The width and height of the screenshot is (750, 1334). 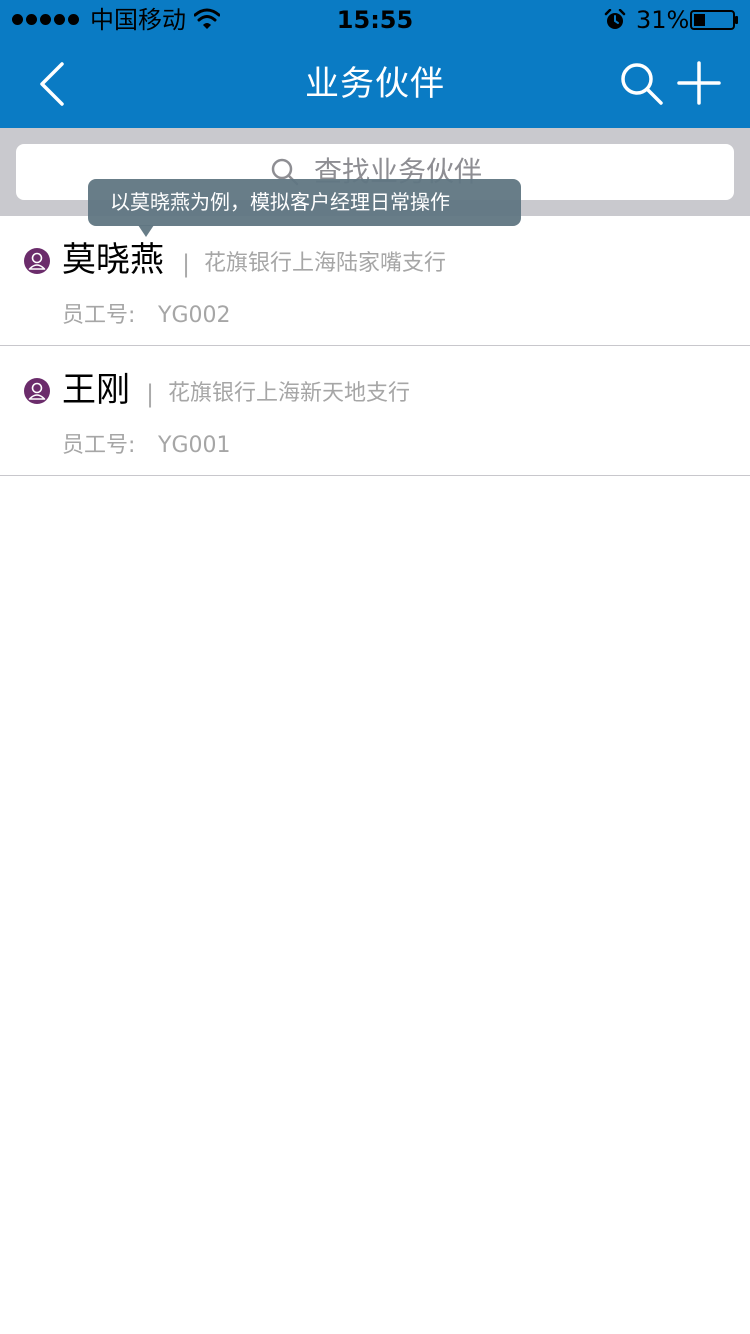 I want to click on alarm-icon, so click(x=615, y=19).